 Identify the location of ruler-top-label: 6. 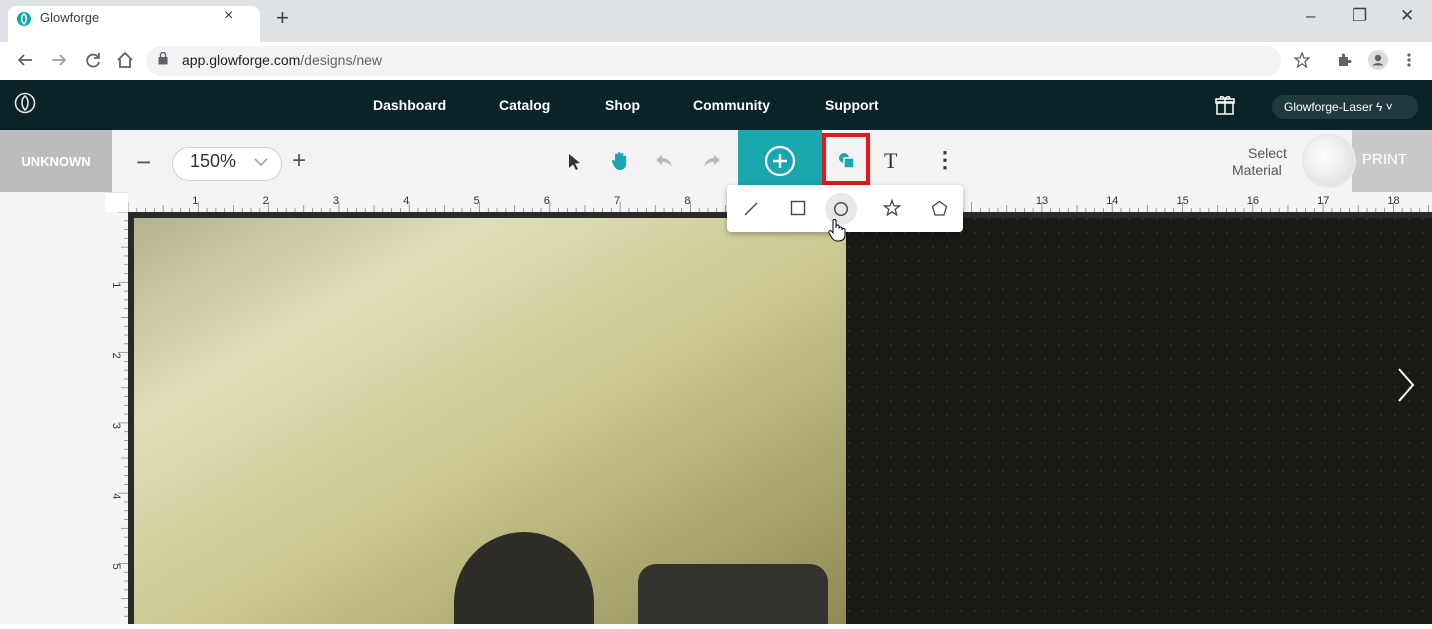
(547, 201).